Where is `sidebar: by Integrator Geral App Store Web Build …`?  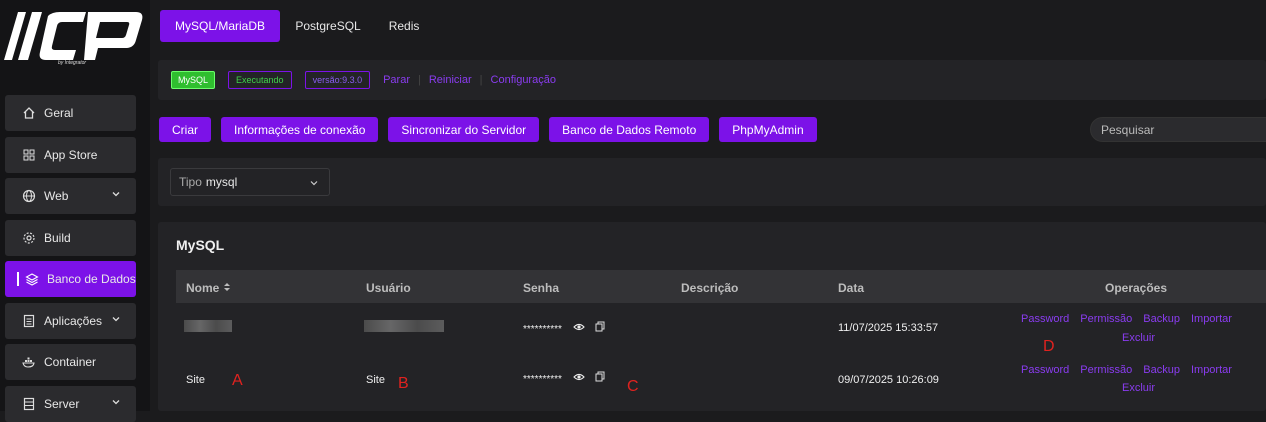
sidebar: by Integrator Geral App Store Web Build … is located at coordinates (75, 211).